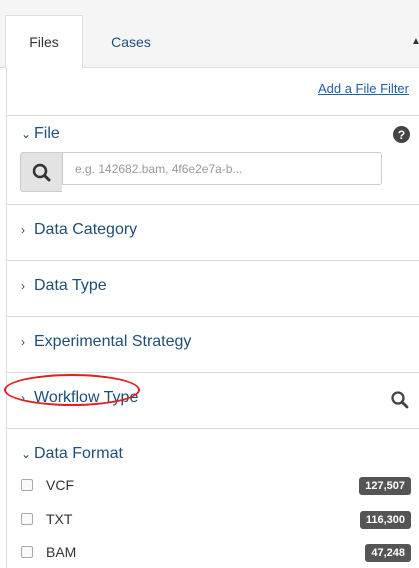 This screenshot has height=568, width=419. I want to click on data-type-section: › Data Type, so click(213, 288).